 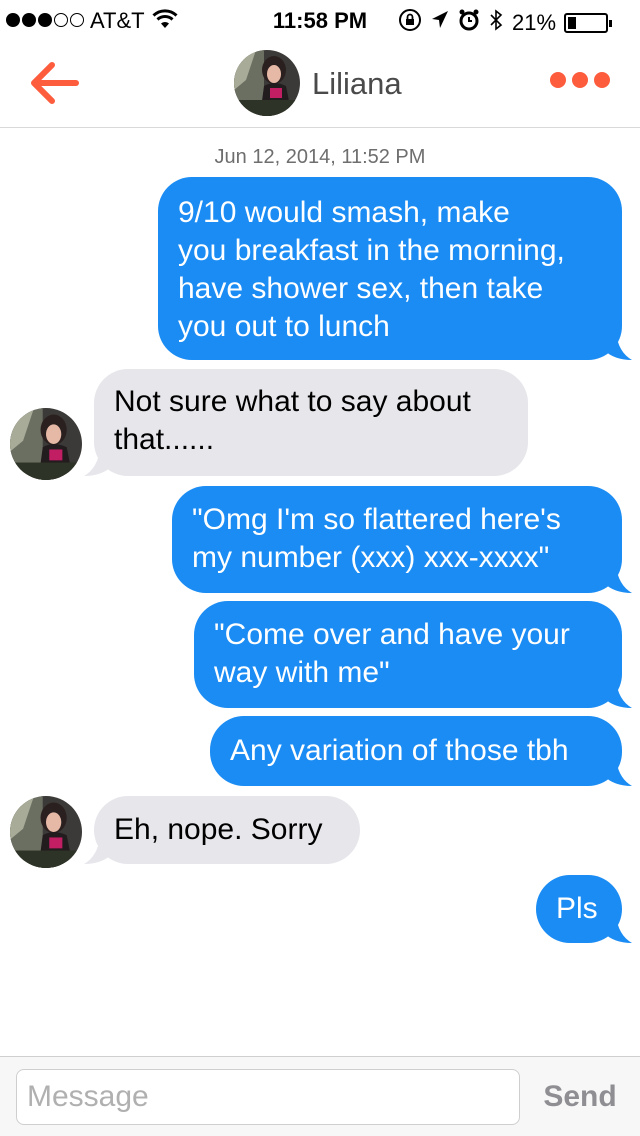 I want to click on message-line: have shower sex, then take, so click(x=361, y=288).